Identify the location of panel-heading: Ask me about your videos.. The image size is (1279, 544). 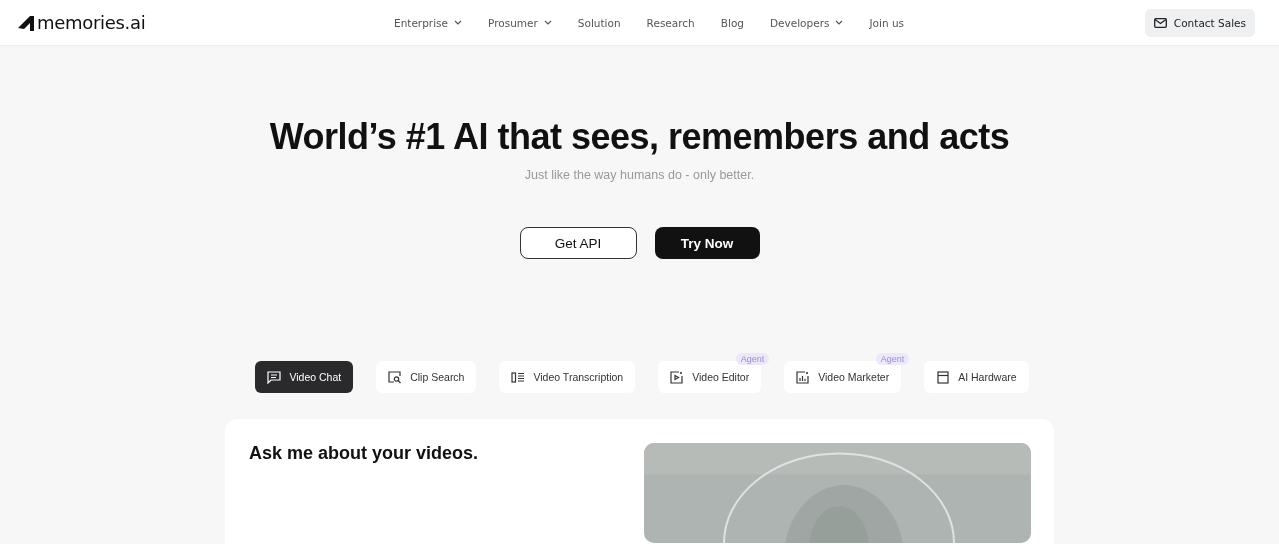
(364, 454).